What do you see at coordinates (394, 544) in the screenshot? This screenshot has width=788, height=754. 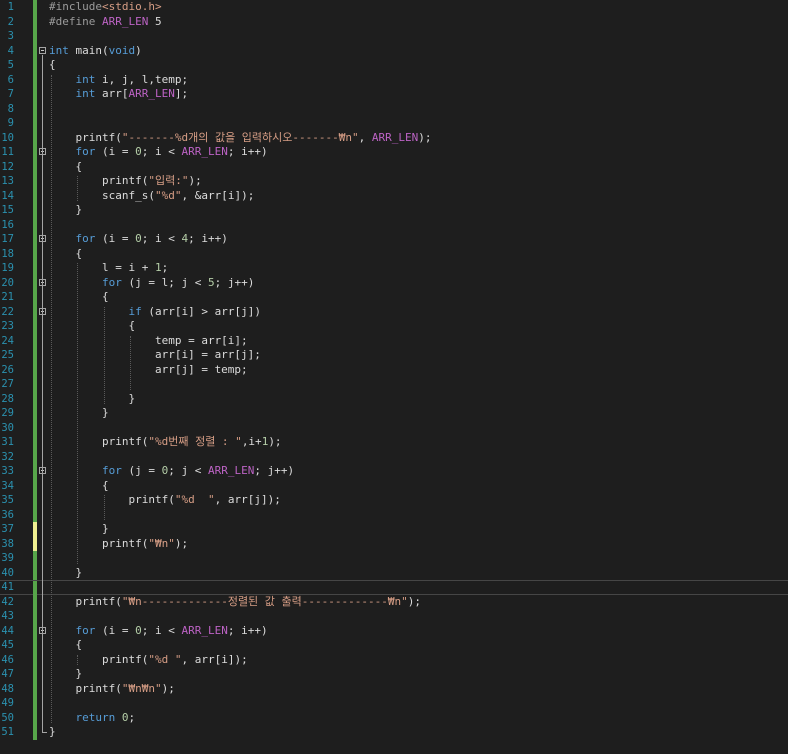 I see `code-line: 38 printf("₩n");` at bounding box center [394, 544].